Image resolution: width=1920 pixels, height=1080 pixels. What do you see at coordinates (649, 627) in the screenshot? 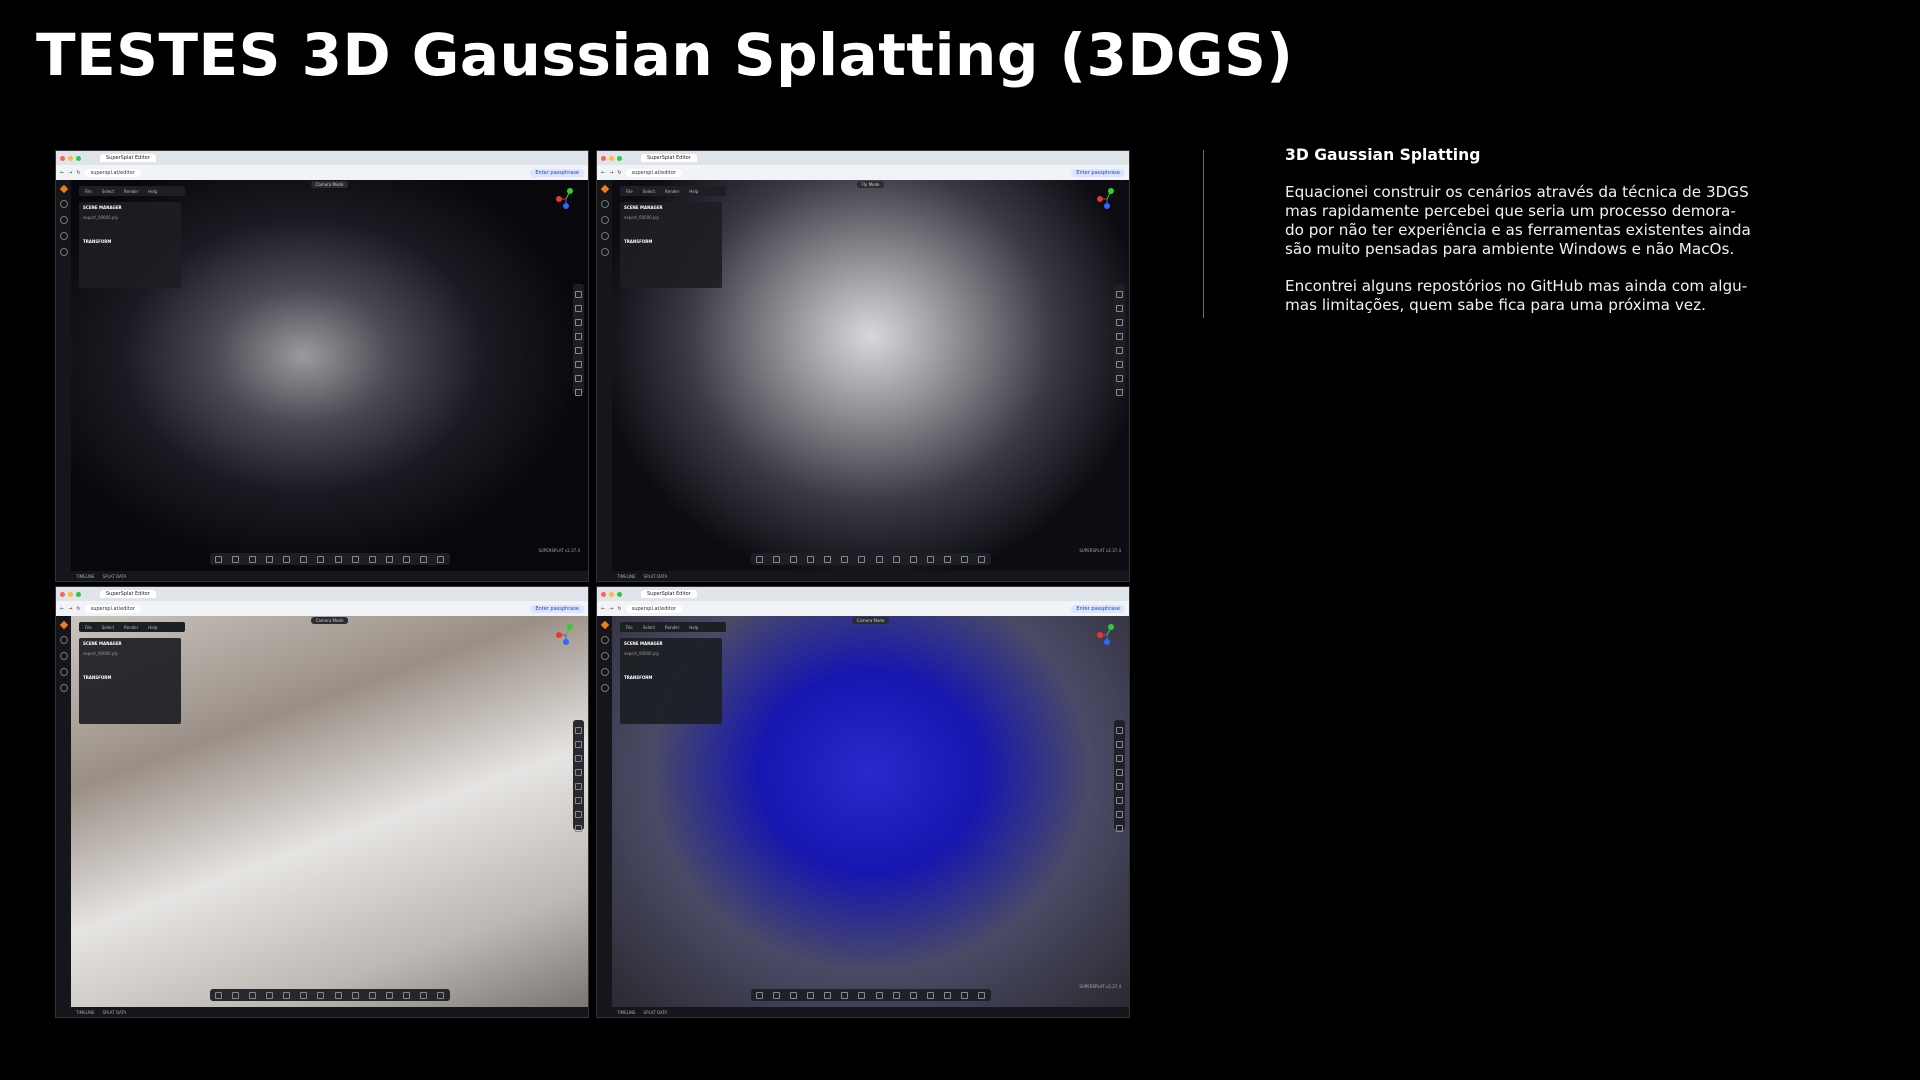
I see `menu-item: Select` at bounding box center [649, 627].